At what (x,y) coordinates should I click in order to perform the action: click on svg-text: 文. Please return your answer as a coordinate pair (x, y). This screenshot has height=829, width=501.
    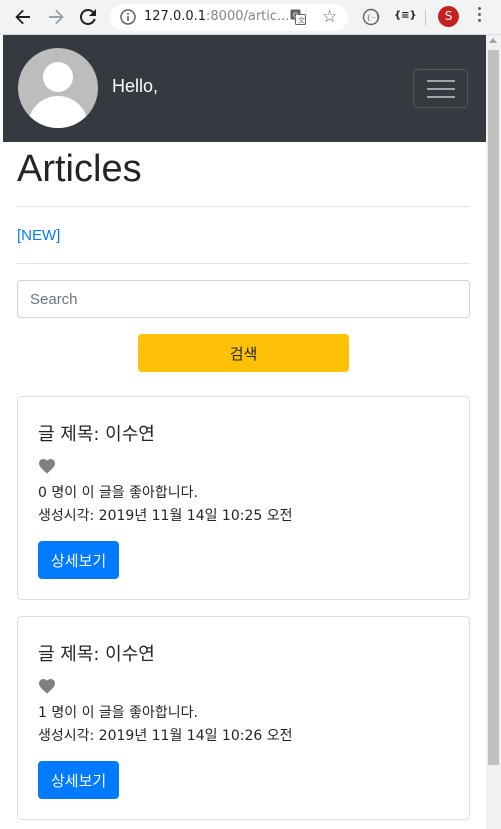
    Looking at the image, I should click on (301, 20).